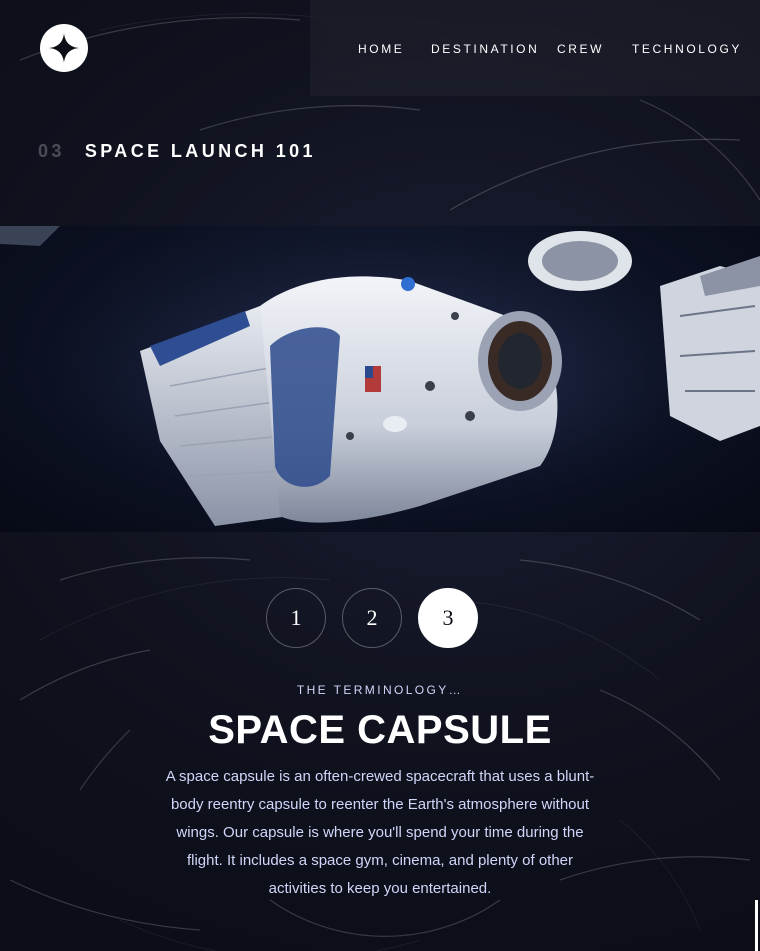 The image size is (760, 951). I want to click on main-nav: HOME DESTINATION CREW TECHNOLOGY, so click(535, 48).